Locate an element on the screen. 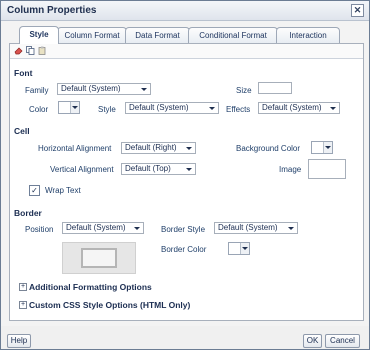 The height and width of the screenshot is (352, 372). border-preview-box is located at coordinates (99, 258).